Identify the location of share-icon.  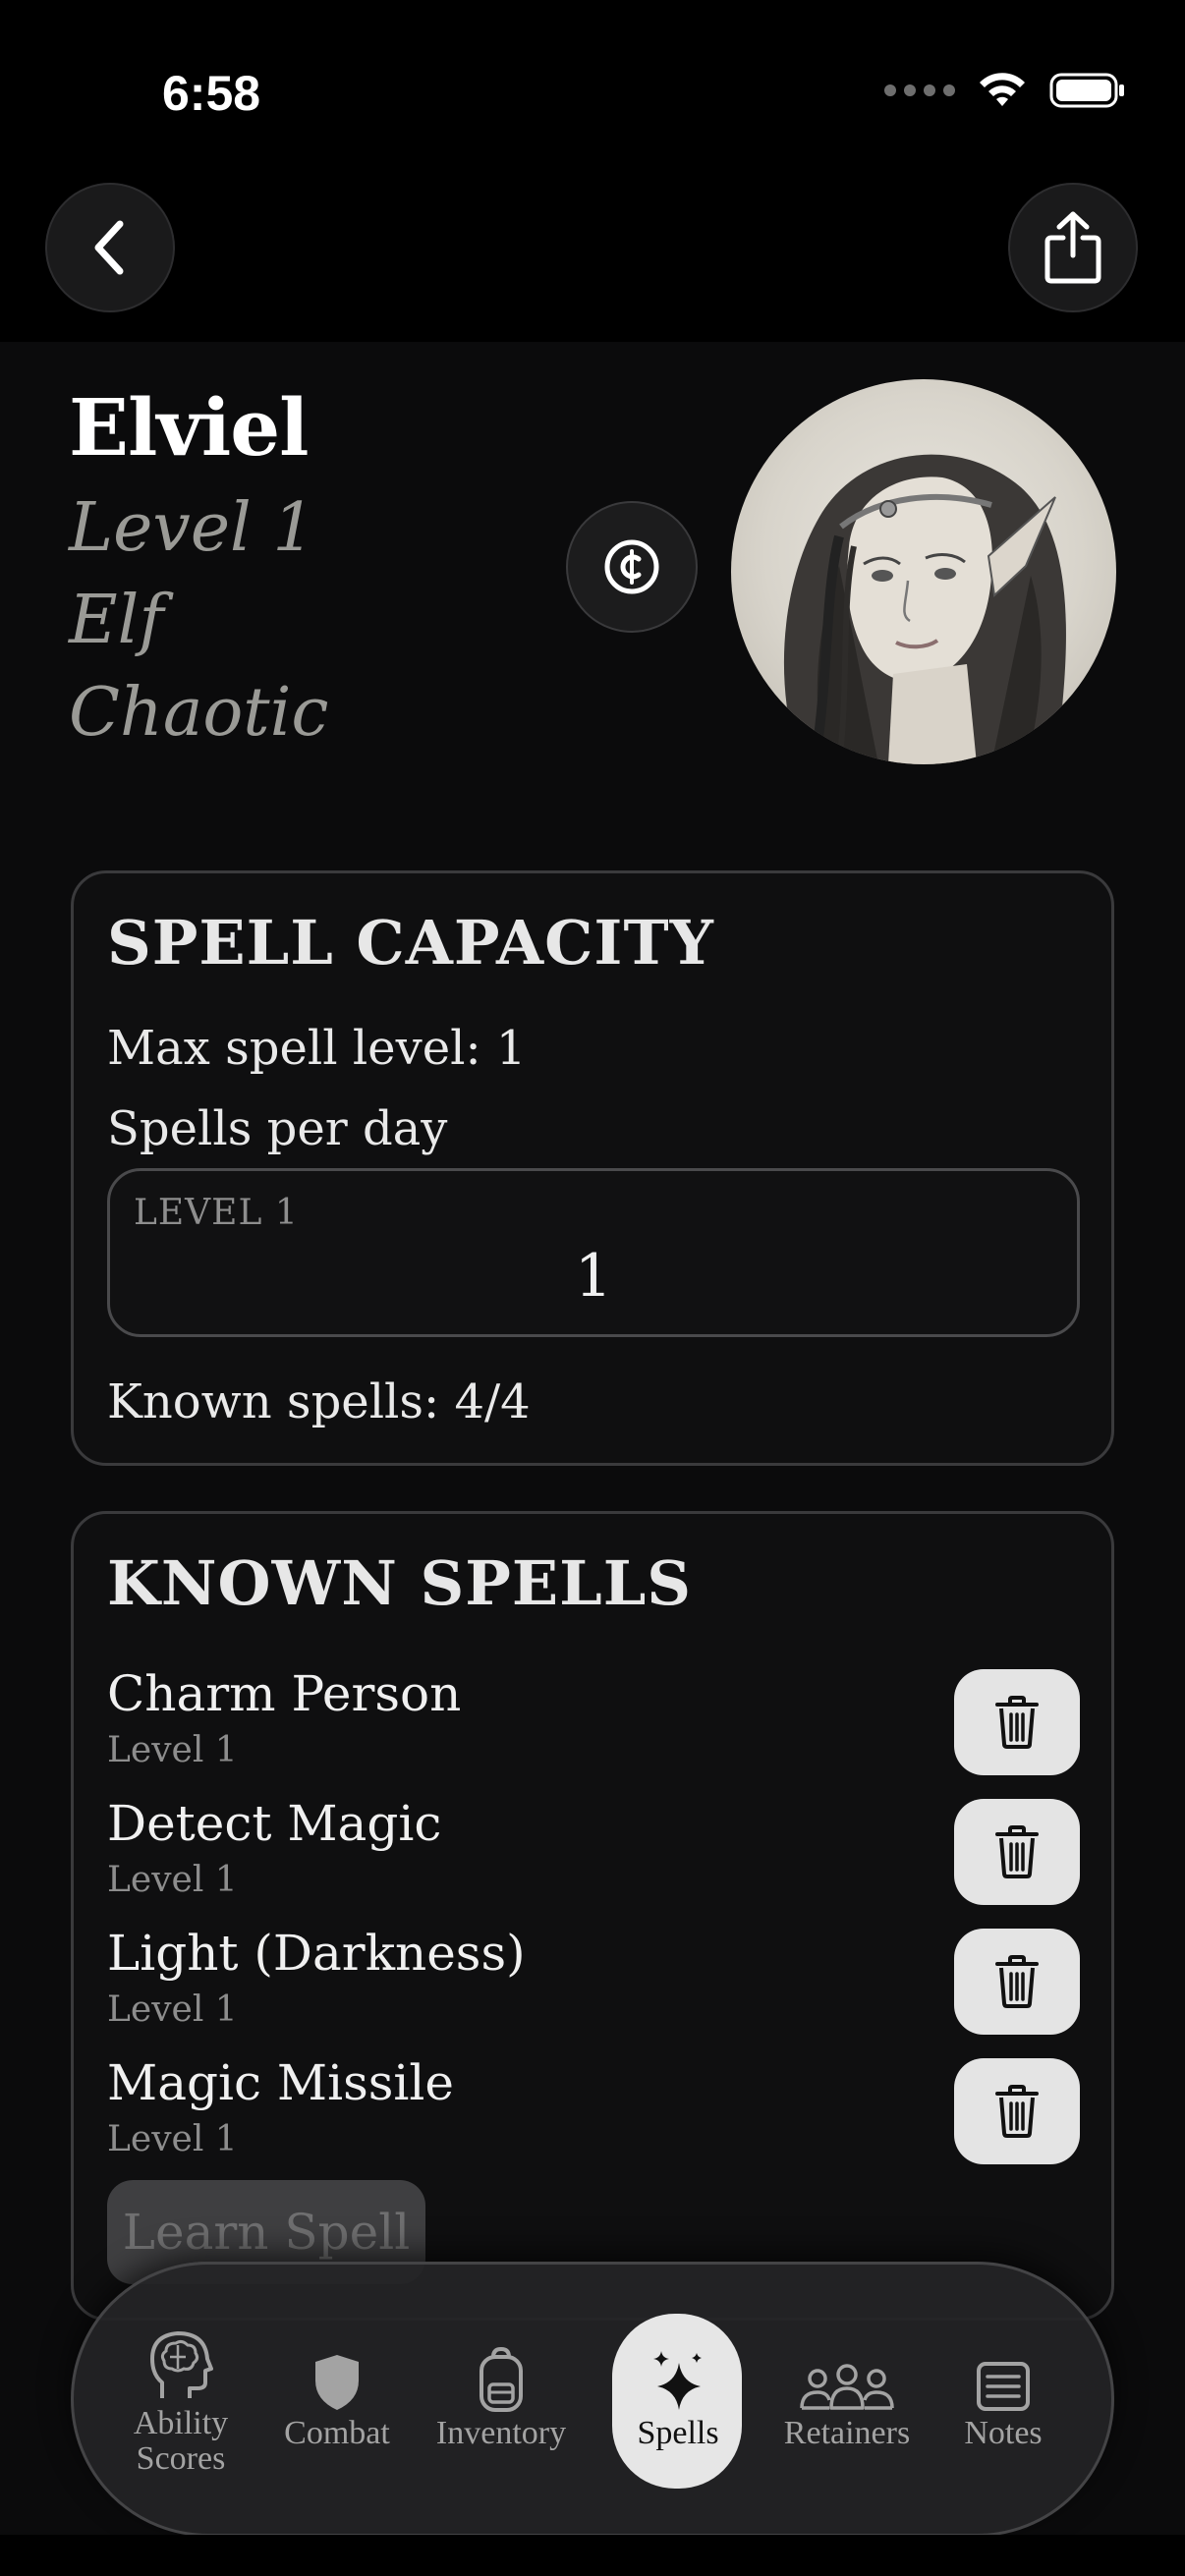
(1072, 247).